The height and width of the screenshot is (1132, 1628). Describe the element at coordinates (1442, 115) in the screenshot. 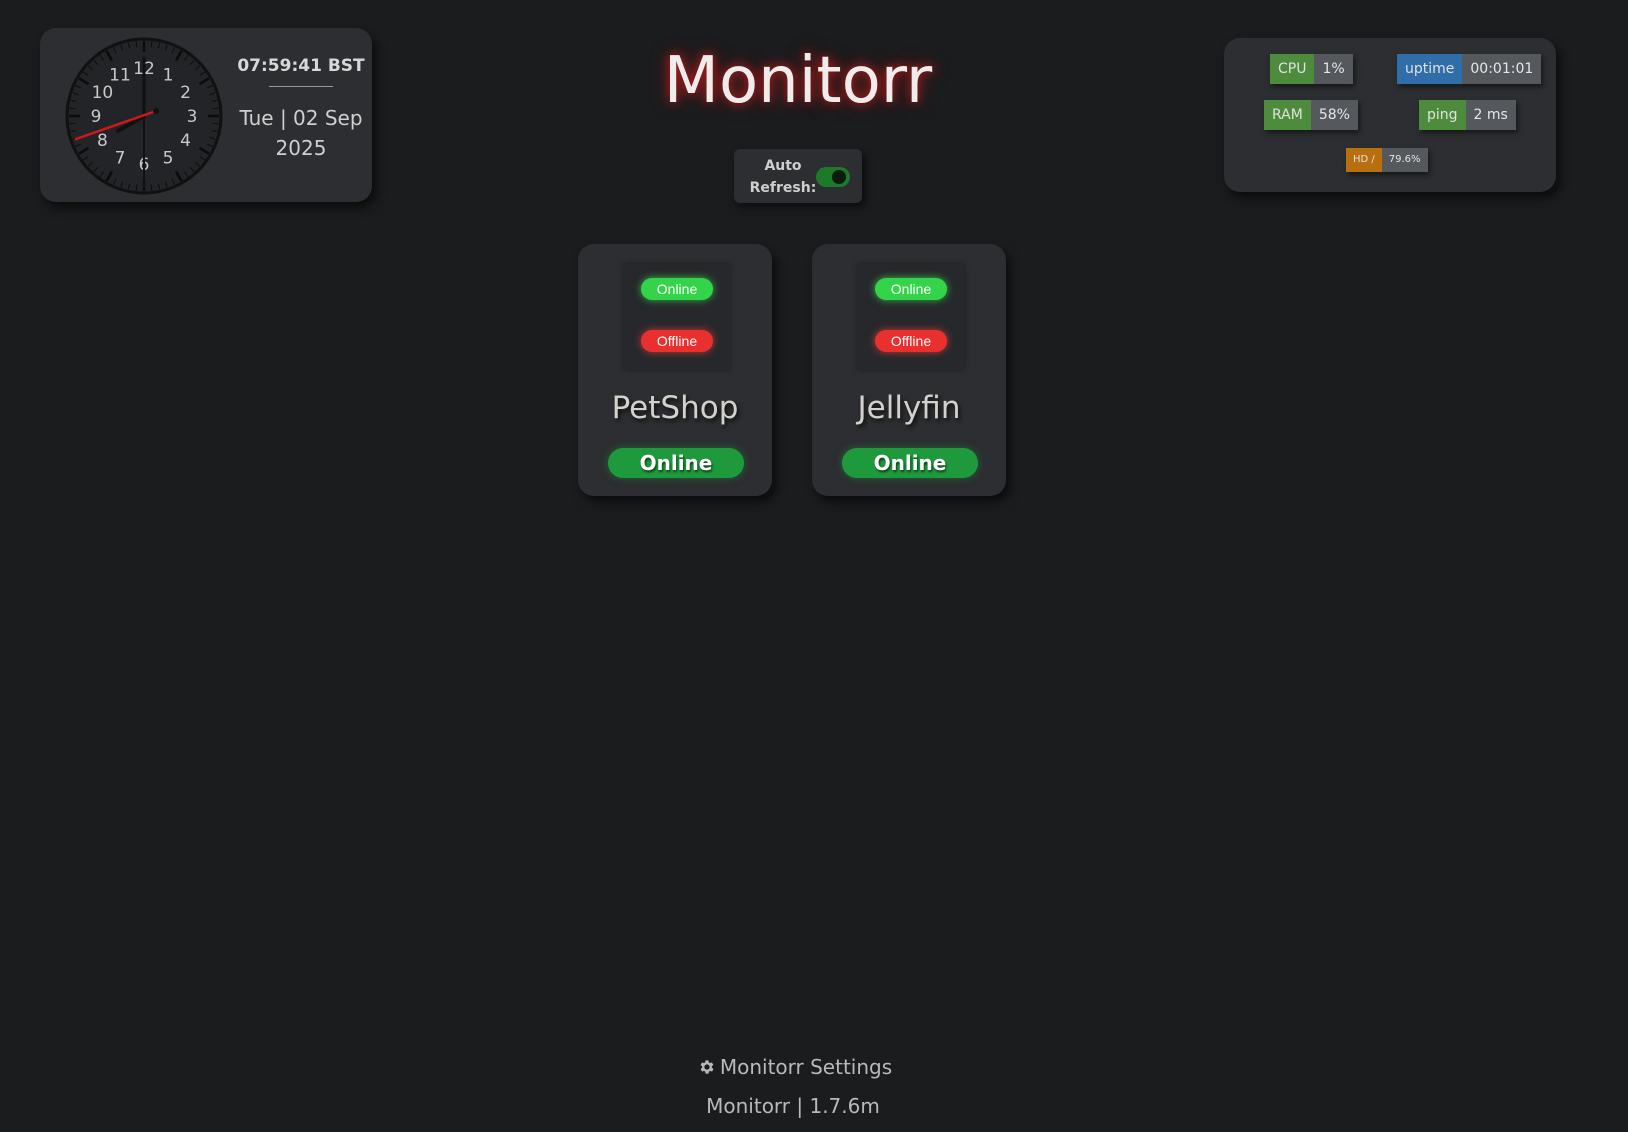

I see `ping-label: ping` at that location.